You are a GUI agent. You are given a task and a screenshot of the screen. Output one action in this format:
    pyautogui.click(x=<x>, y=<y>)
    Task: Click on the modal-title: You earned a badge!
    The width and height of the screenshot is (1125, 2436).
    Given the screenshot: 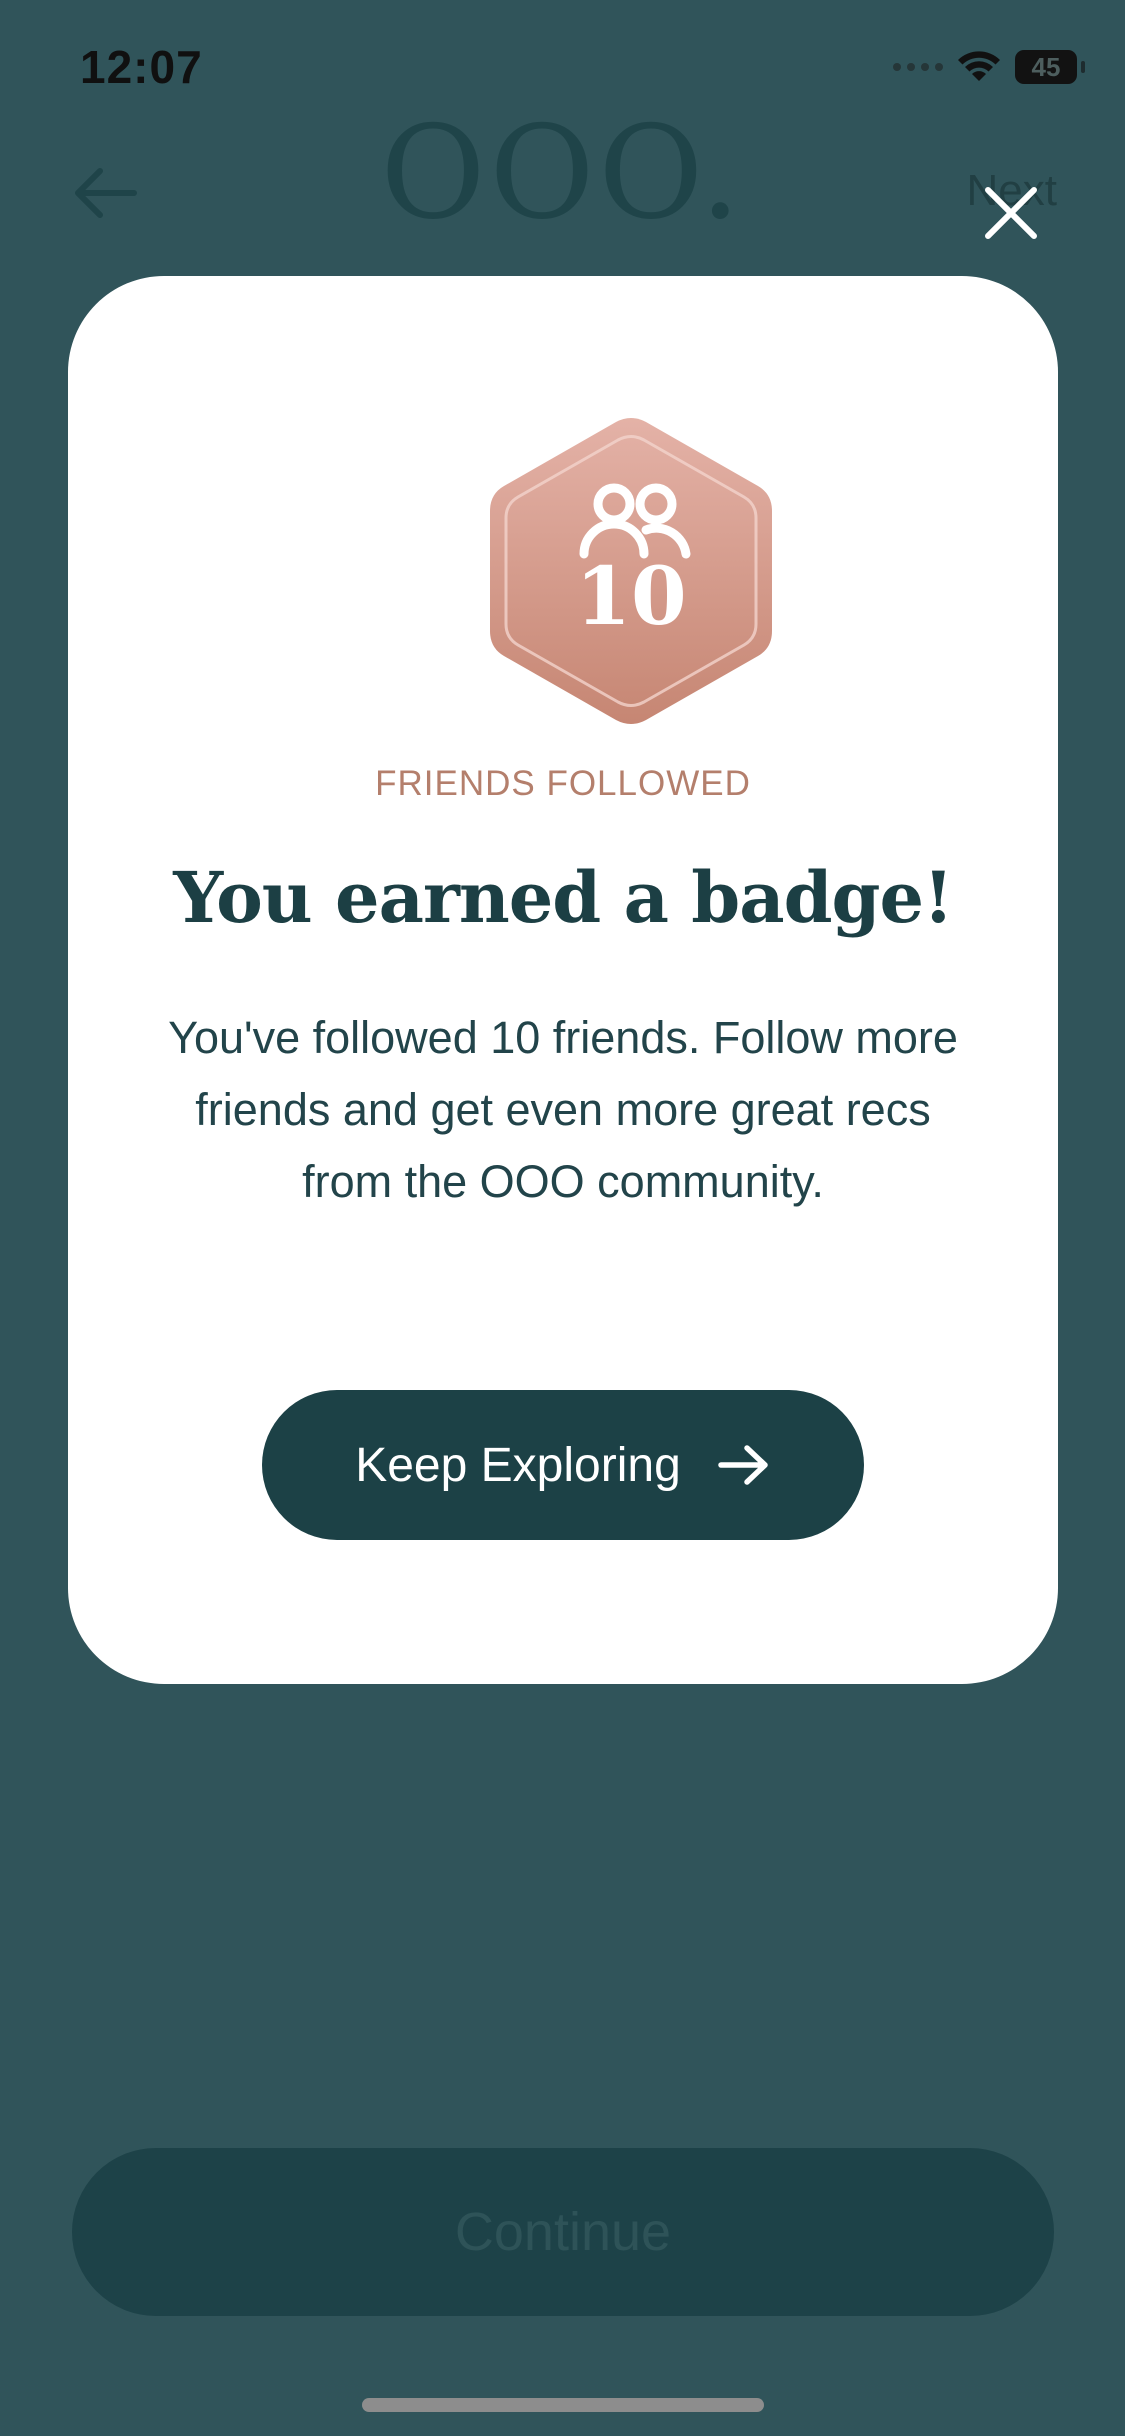 What is the action you would take?
    pyautogui.click(x=563, y=897)
    